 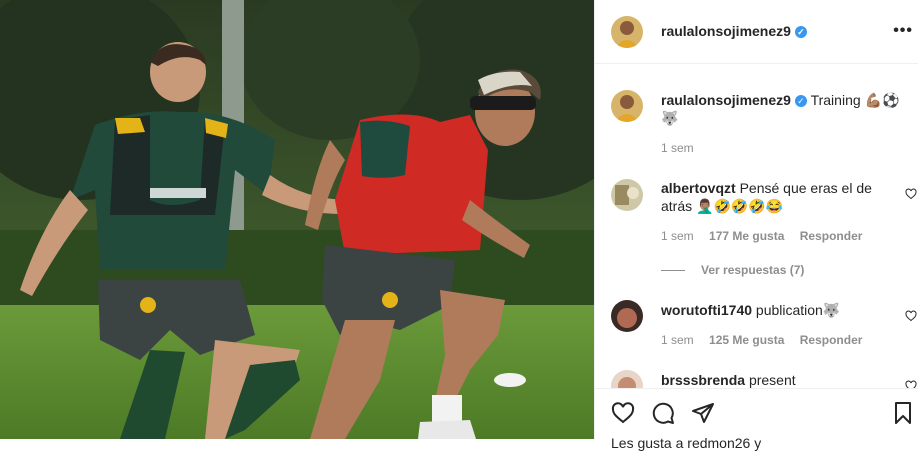 What do you see at coordinates (903, 31) in the screenshot?
I see `more-icon: •••` at bounding box center [903, 31].